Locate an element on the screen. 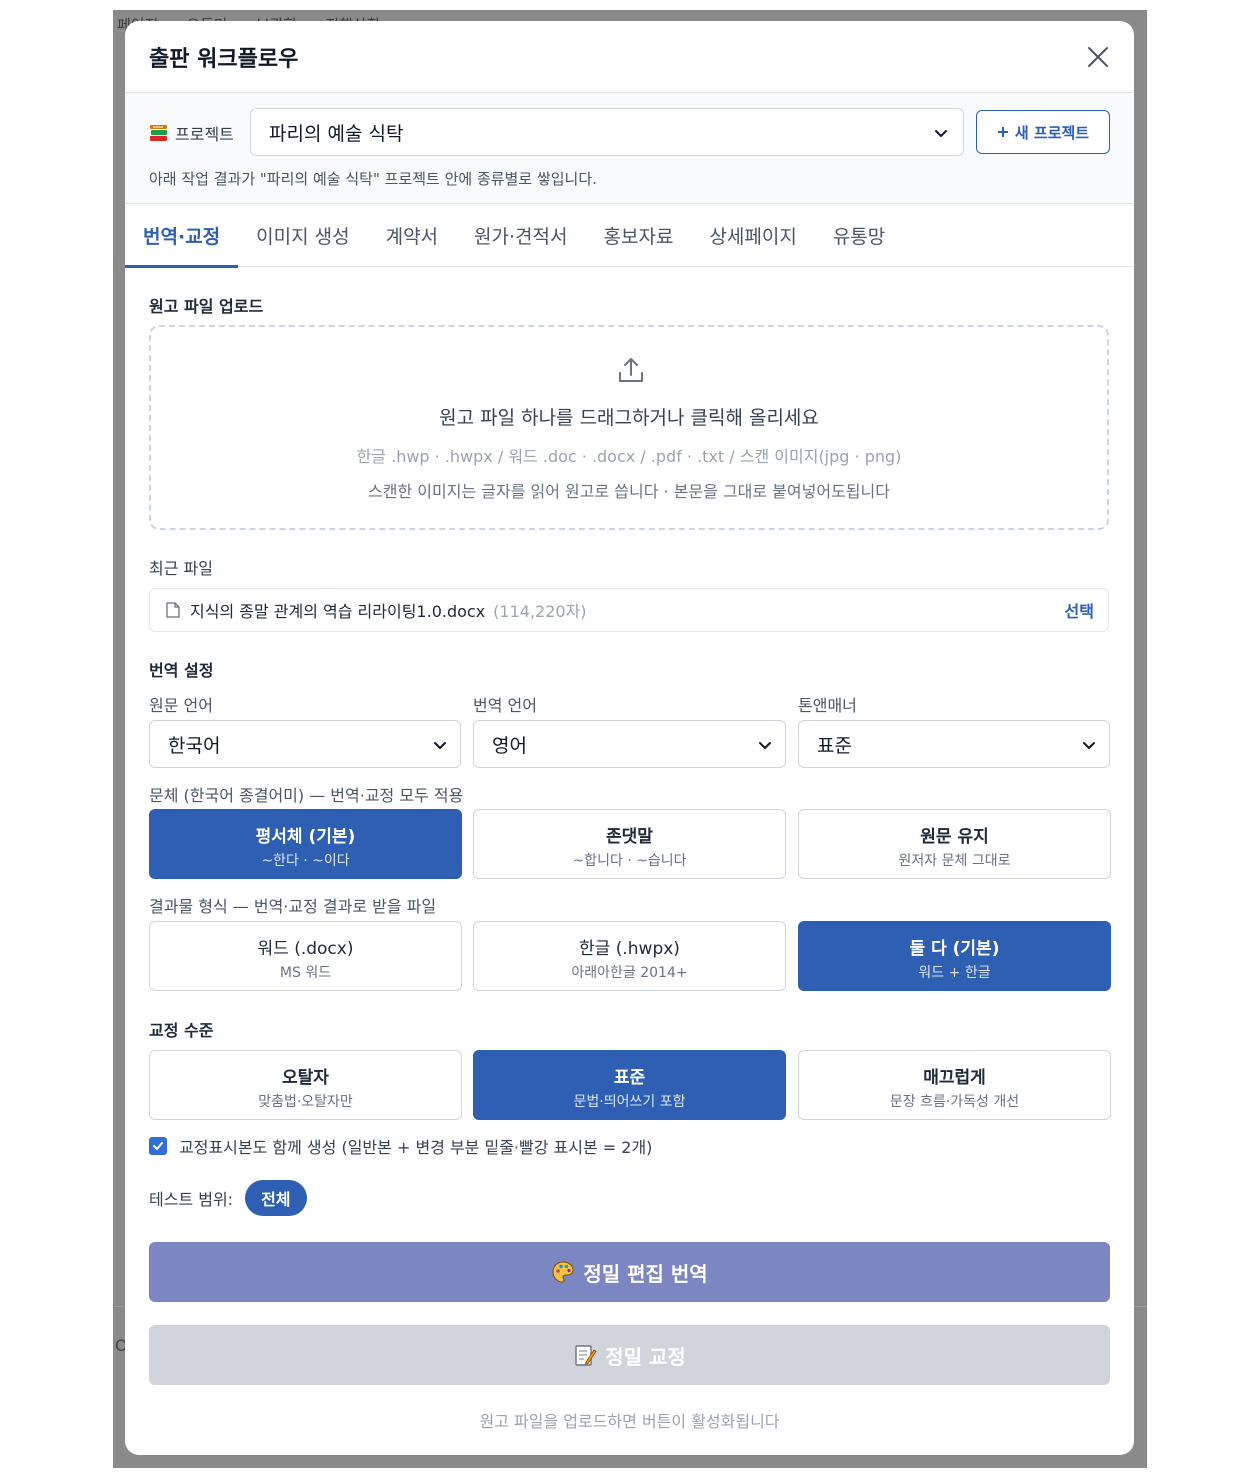 The width and height of the screenshot is (1260, 1477). proof-option-standard: 표준 문법·띄어쓰기 포함 is located at coordinates (629, 1085).